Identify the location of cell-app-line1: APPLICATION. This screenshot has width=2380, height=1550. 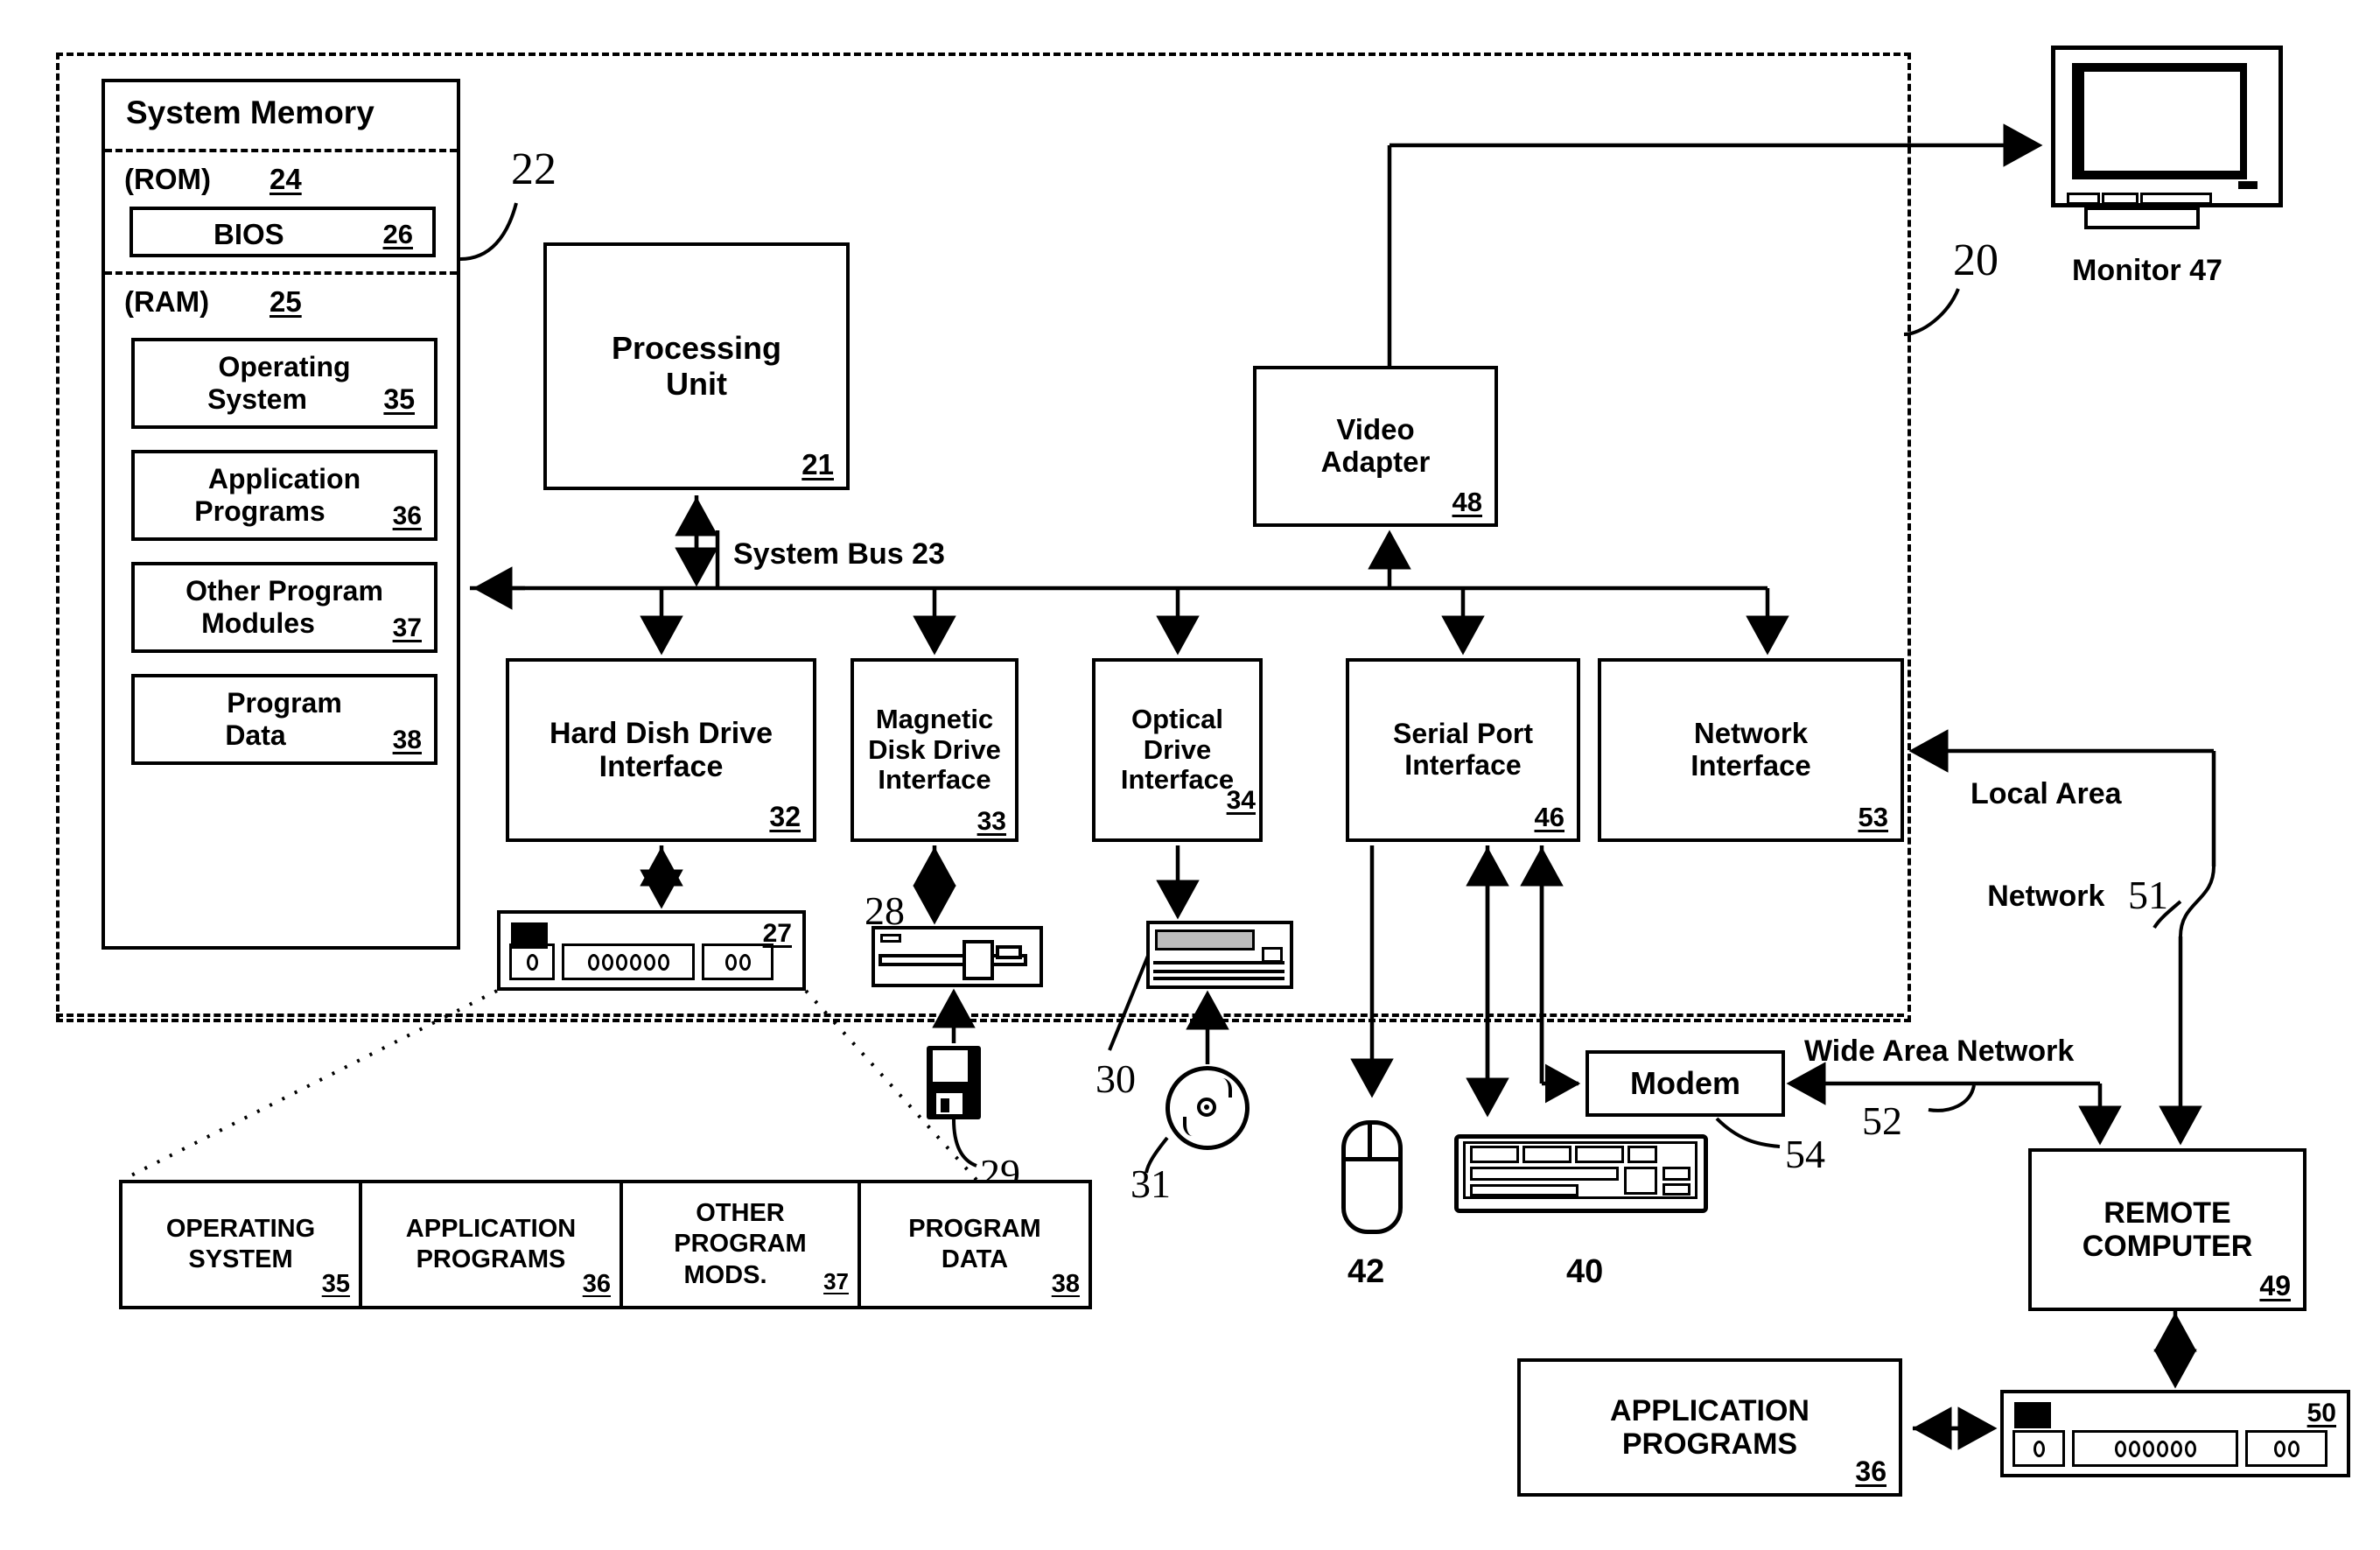
(491, 1228).